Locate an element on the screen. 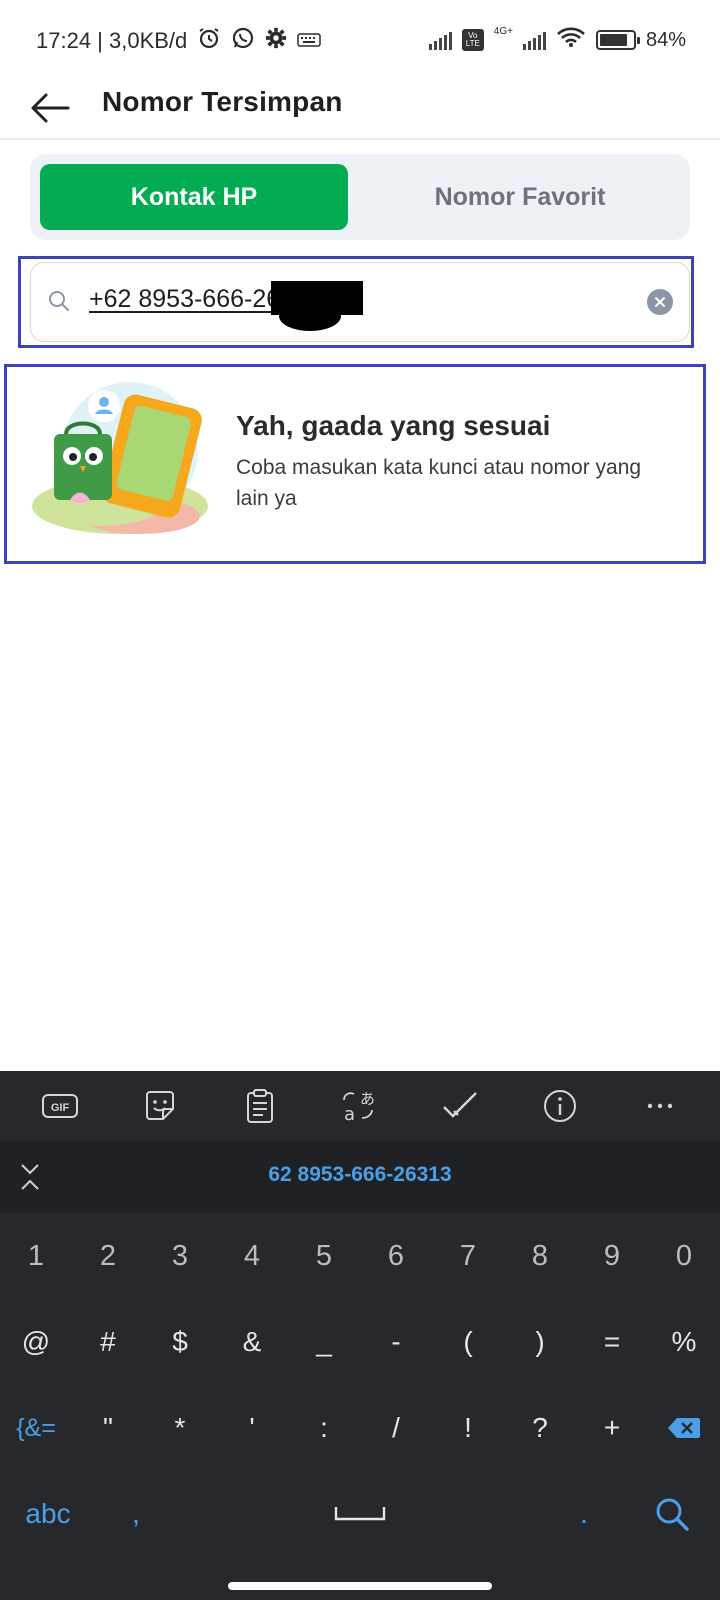 The image size is (720, 1600). key-comma: , is located at coordinates (136, 1514).